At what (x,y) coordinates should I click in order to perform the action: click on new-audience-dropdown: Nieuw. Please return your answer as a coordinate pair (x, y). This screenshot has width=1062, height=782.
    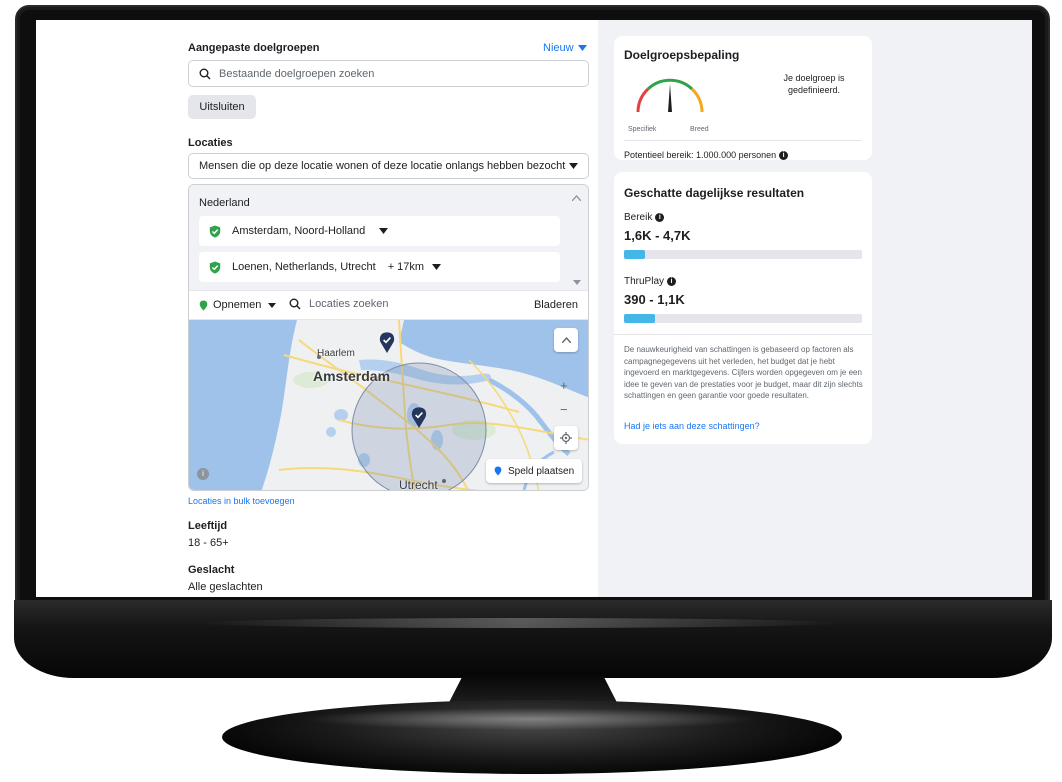
    Looking at the image, I should click on (565, 48).